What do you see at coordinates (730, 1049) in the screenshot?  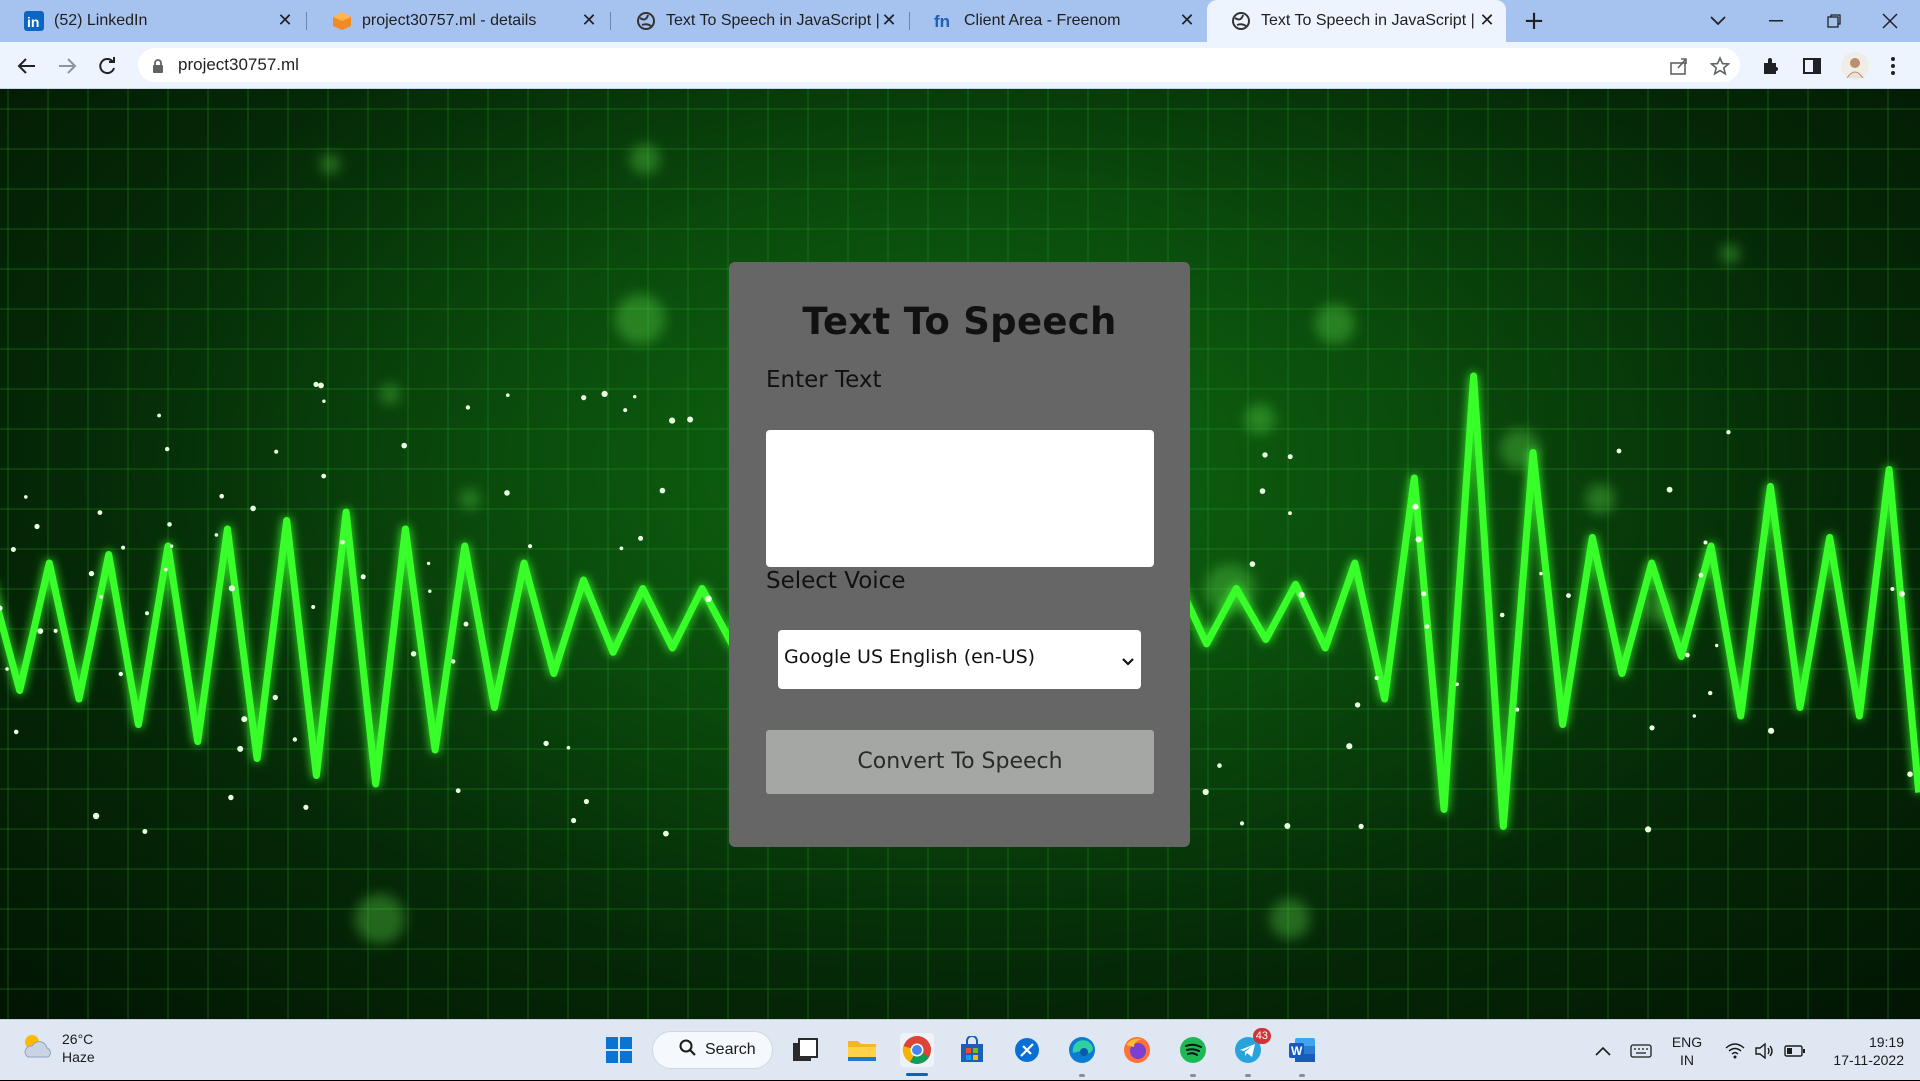 I see `search-label: Search` at bounding box center [730, 1049].